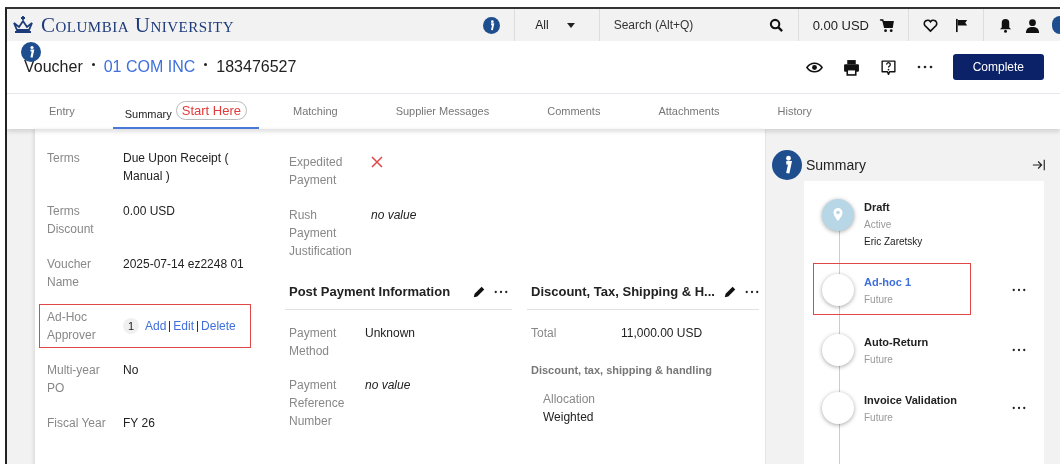  Describe the element at coordinates (689, 111) in the screenshot. I see `tab: Attachments` at that location.